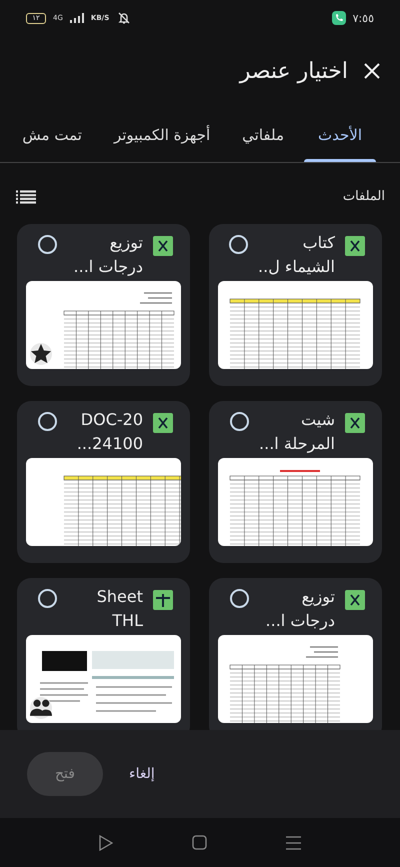 The width and height of the screenshot is (400, 867). I want to click on section-title: الملفات, so click(363, 196).